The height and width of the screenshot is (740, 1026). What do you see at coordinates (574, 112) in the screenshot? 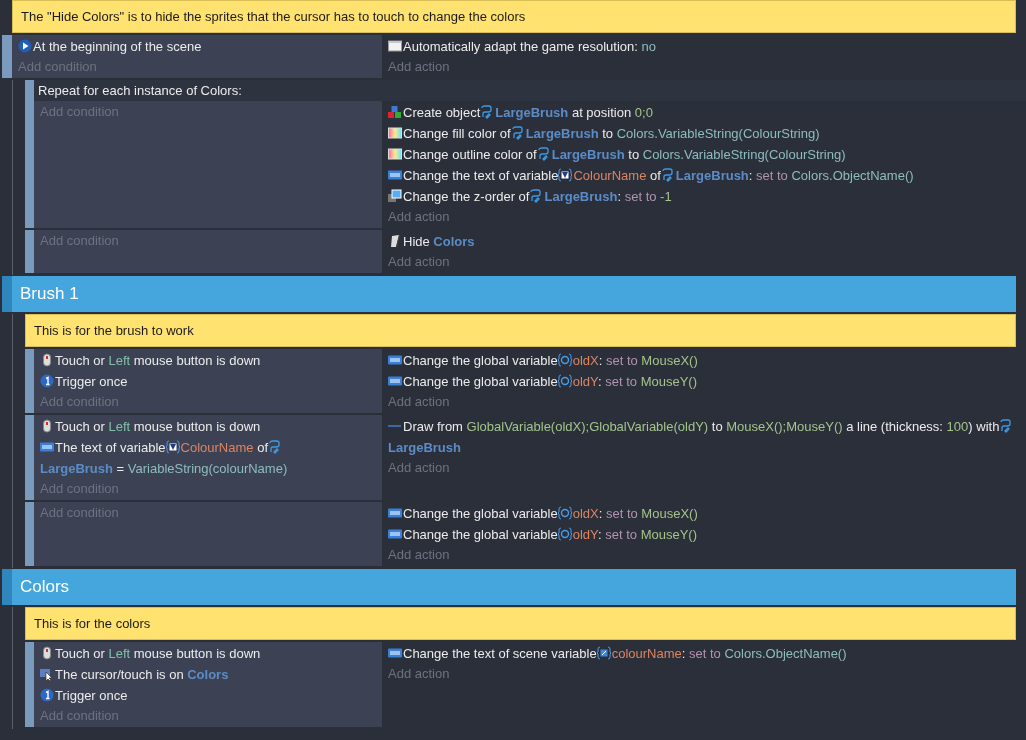
I see `action-text: LargeBrush at position 0;0` at bounding box center [574, 112].